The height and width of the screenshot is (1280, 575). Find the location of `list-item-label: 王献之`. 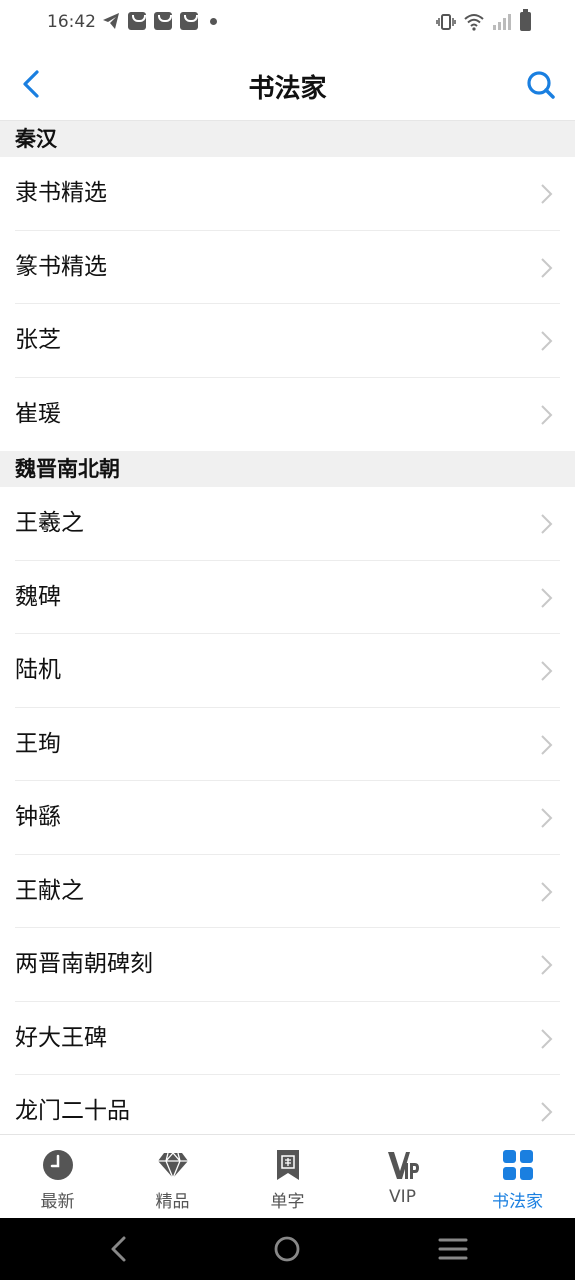

list-item-label: 王献之 is located at coordinates (49, 890).